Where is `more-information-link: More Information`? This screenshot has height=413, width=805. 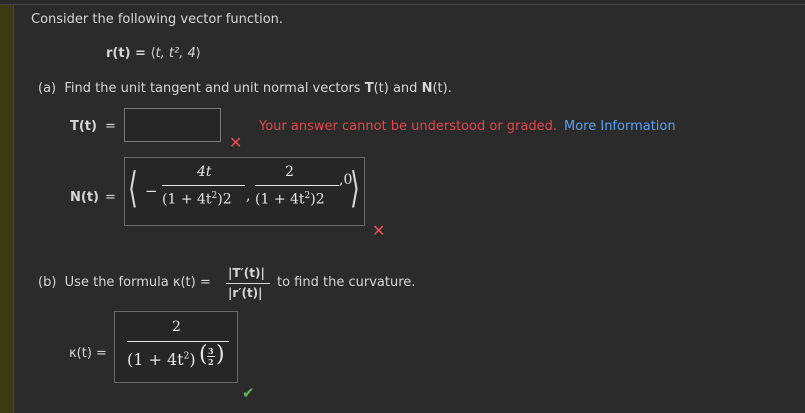
more-information-link: More Information is located at coordinates (620, 126).